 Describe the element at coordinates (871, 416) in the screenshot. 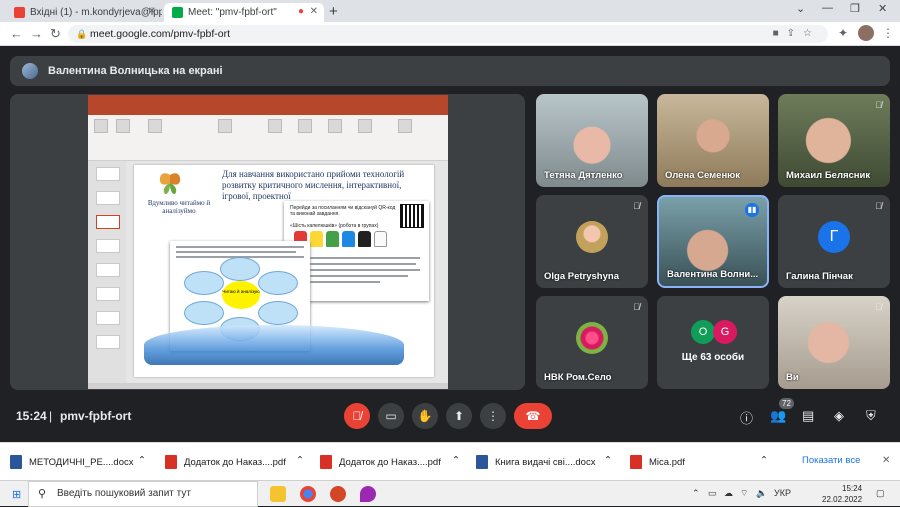

I see `host-controls-icon: ⛨` at that location.